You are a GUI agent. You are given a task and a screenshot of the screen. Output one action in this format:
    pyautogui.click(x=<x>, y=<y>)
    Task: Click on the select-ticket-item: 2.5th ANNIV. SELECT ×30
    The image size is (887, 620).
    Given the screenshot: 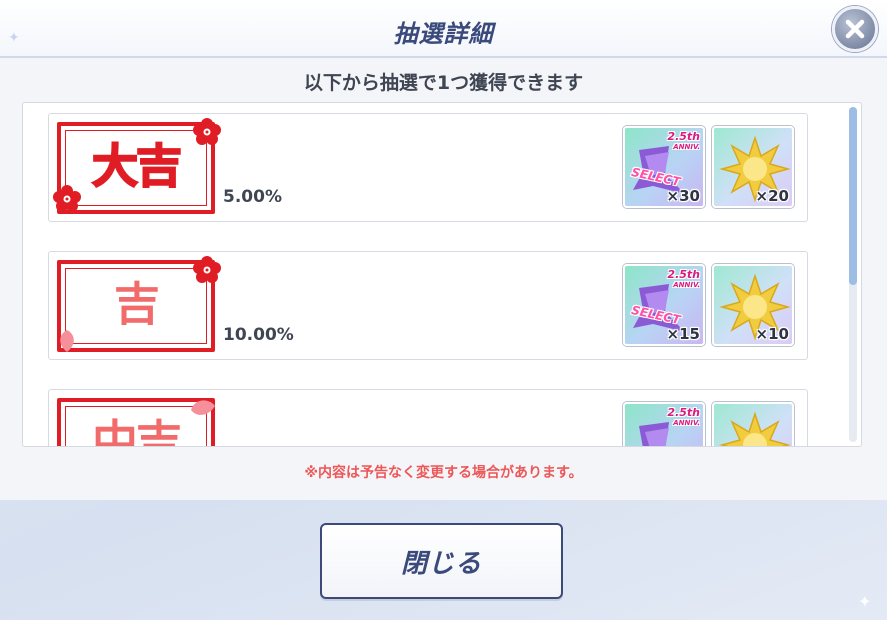 What is the action you would take?
    pyautogui.click(x=664, y=167)
    